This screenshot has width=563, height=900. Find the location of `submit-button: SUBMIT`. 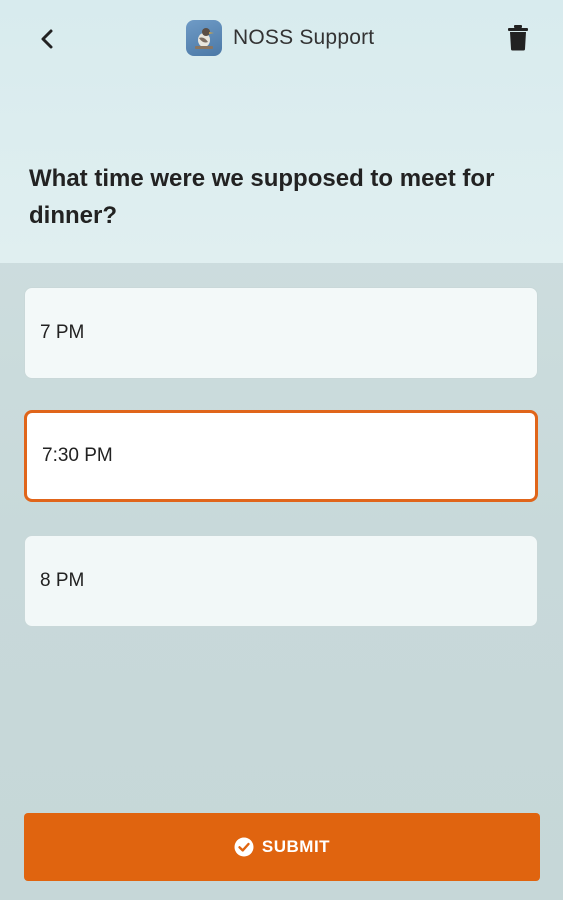

submit-button: SUBMIT is located at coordinates (282, 847).